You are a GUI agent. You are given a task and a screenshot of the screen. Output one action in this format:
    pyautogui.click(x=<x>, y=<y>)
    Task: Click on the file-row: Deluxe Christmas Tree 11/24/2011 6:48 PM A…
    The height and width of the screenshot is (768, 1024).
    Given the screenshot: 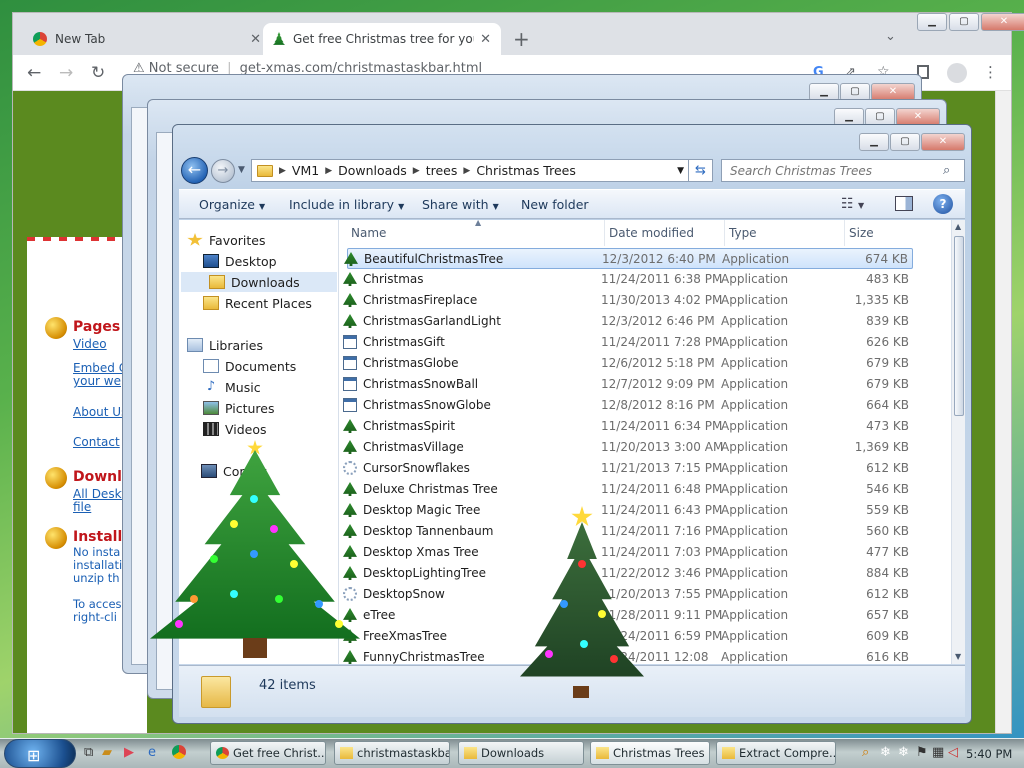 What is the action you would take?
    pyautogui.click(x=628, y=489)
    